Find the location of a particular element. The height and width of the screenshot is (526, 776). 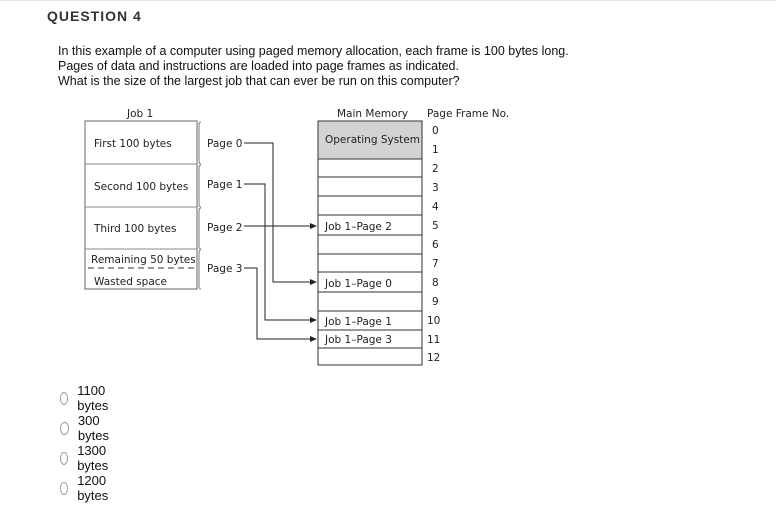

page-frame-number: 6 is located at coordinates (435, 245).